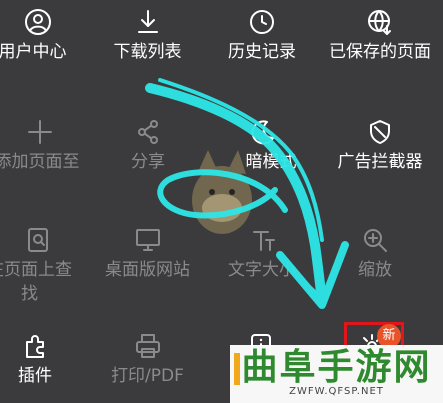  Describe the element at coordinates (262, 36) in the screenshot. I see `menu-item-history: 历史记录` at that location.